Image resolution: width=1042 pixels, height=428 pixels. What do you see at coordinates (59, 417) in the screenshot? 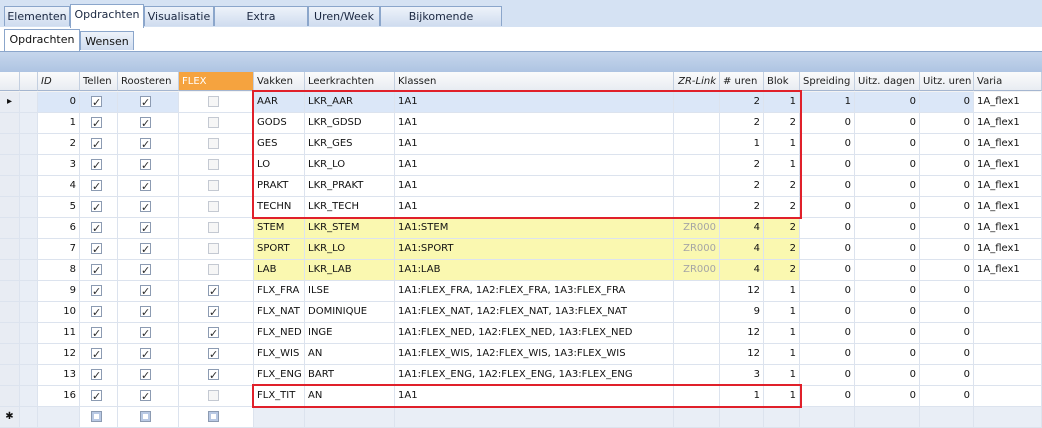
I see `id-cell` at bounding box center [59, 417].